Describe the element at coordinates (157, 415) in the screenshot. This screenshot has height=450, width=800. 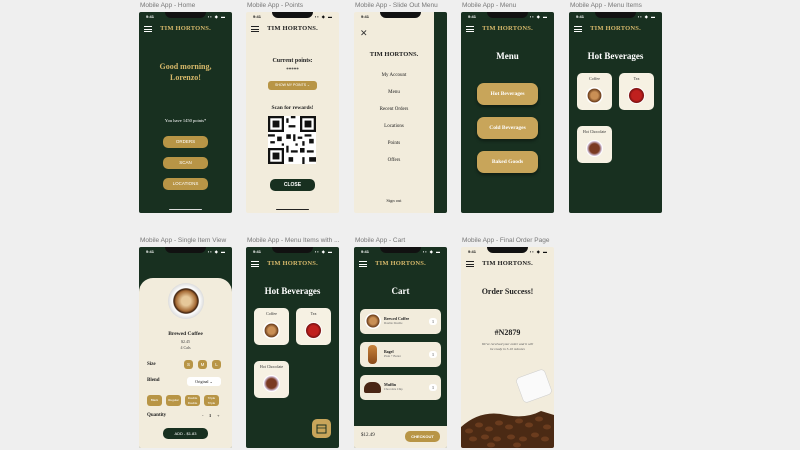
I see `quantity-label: Quantity` at that location.